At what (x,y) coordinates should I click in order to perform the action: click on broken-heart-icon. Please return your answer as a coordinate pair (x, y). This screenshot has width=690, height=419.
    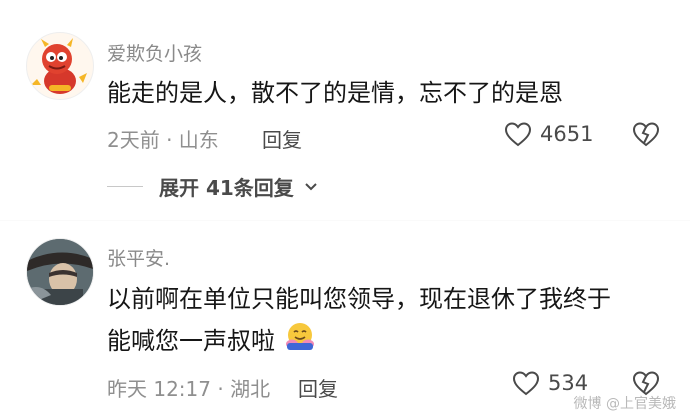
    Looking at the image, I should click on (646, 134).